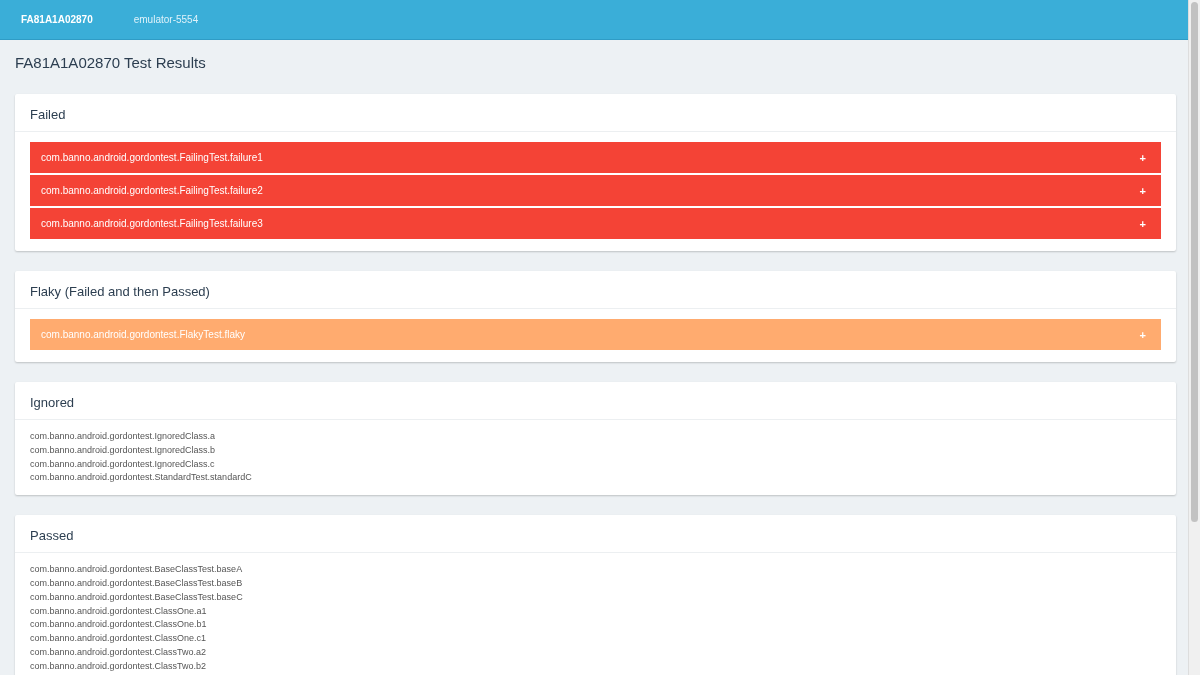 This screenshot has height=675, width=1200. Describe the element at coordinates (595, 534) in the screenshot. I see `section-title: Passed` at that location.